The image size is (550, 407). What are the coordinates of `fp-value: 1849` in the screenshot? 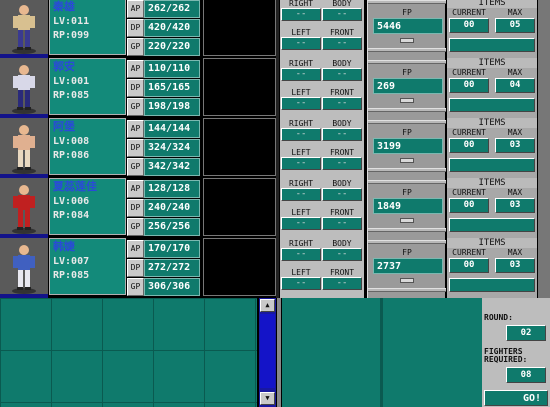 It's located at (408, 206).